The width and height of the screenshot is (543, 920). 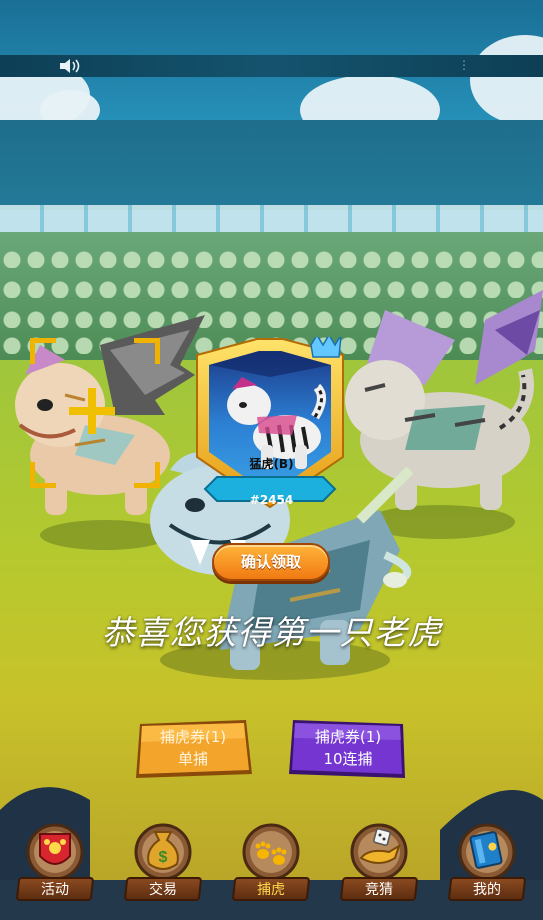 I want to click on nav-activity: 活动, so click(x=55, y=865).